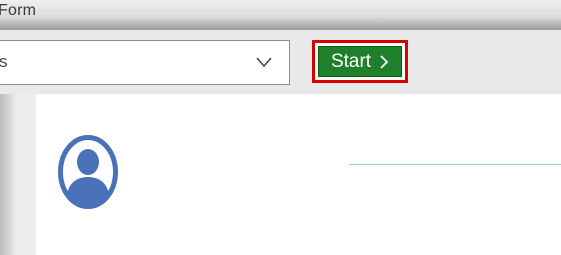 The height and width of the screenshot is (255, 561). I want to click on start-button: Start, so click(360, 61).